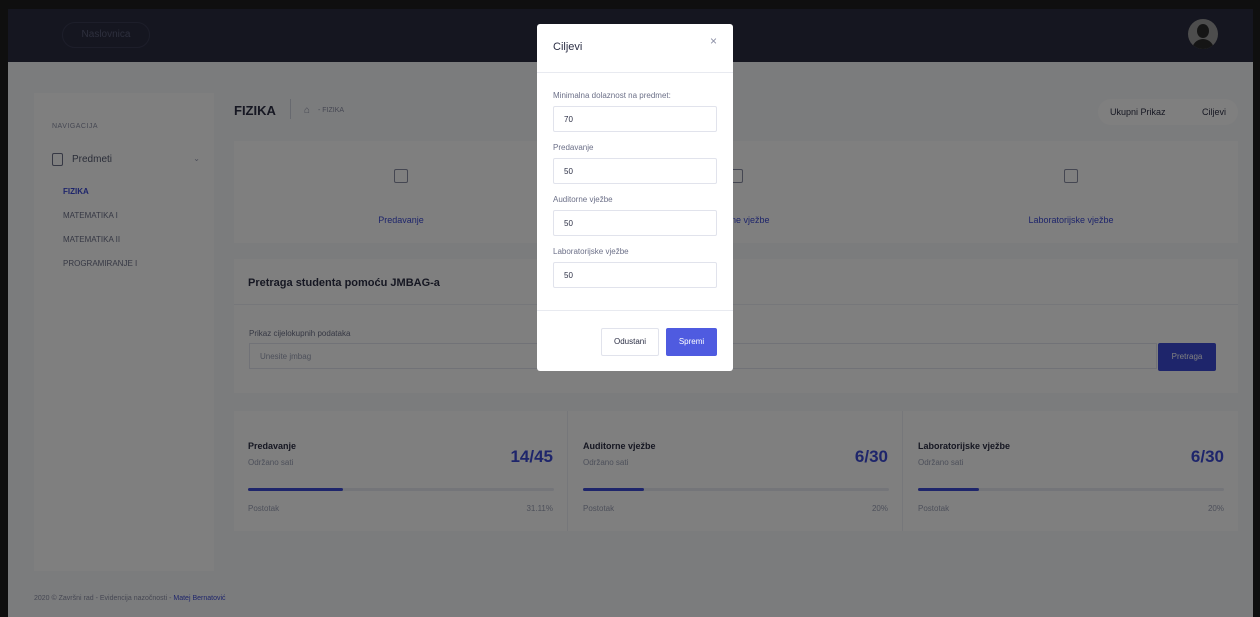  I want to click on field-label-min-attendance: Minimalna dolaznost na predmet:, so click(612, 95).